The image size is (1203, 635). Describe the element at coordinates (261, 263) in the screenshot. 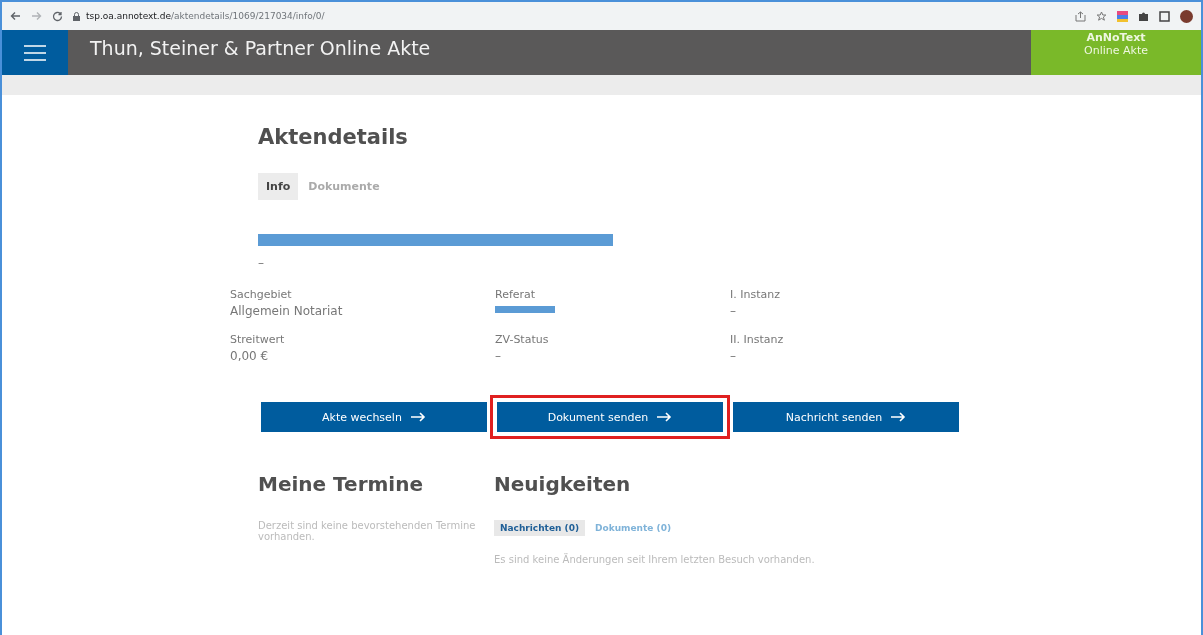

I see `file-subtitle: –` at that location.